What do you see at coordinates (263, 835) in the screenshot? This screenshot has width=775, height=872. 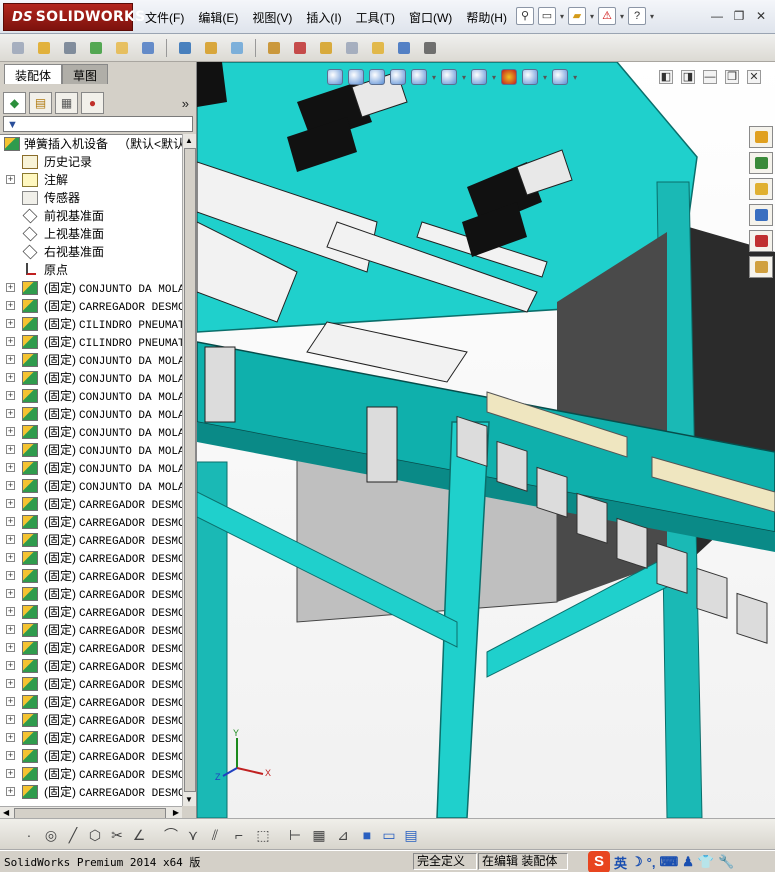 I see `construction-icon: ⬚` at bounding box center [263, 835].